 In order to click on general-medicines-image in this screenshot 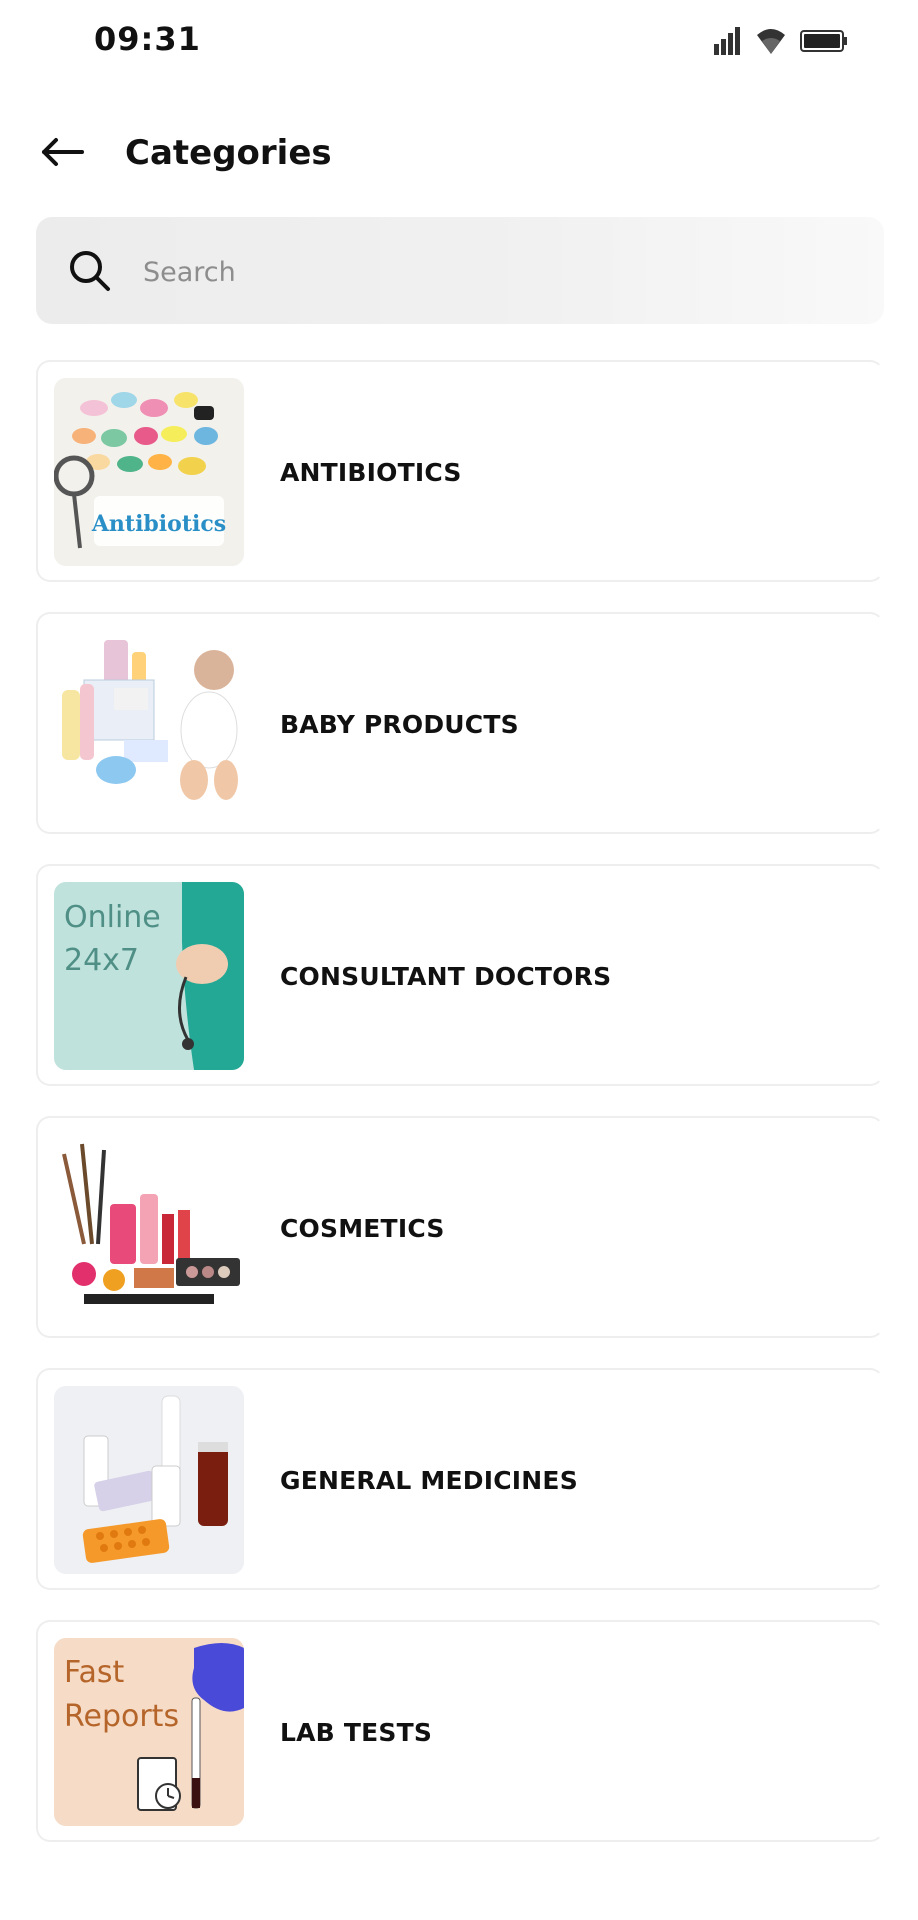, I will do `click(149, 1480)`.